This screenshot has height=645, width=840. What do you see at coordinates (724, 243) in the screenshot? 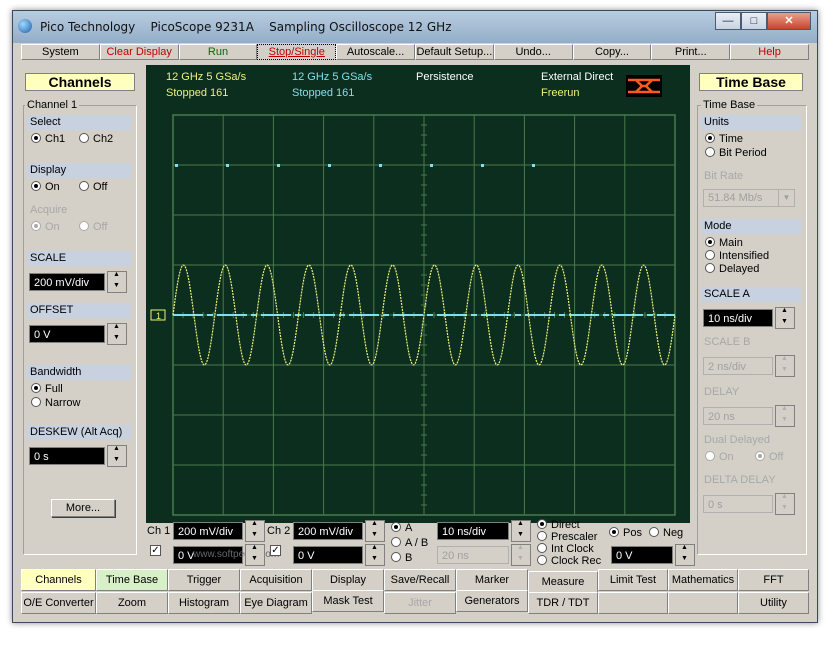
I see `mode-main-radio: Main` at bounding box center [724, 243].